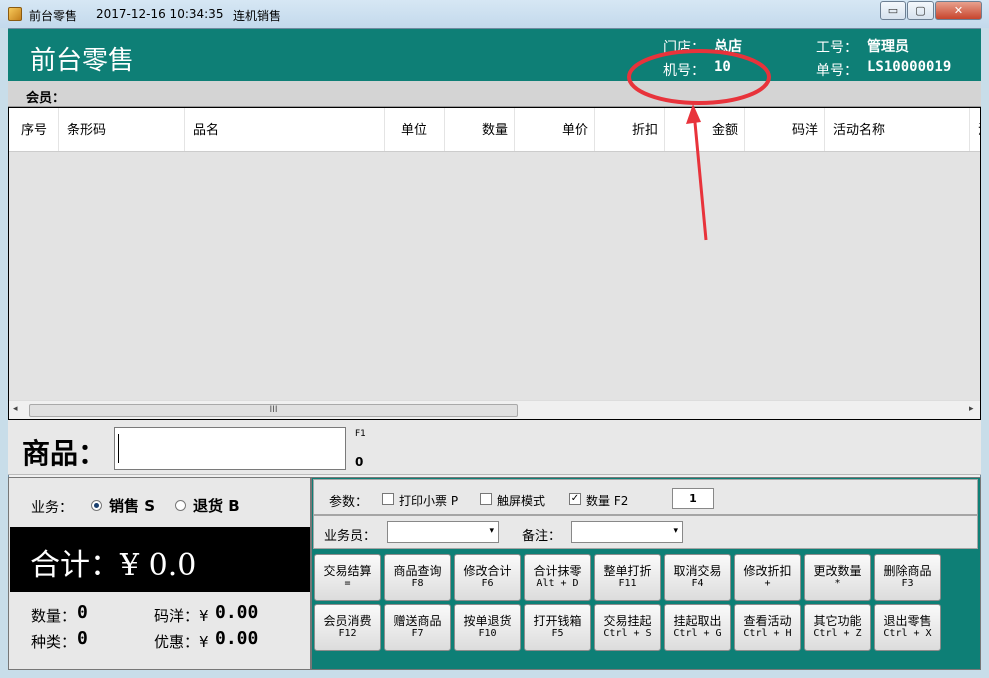  What do you see at coordinates (180, 505) in the screenshot?
I see `return-radio` at bounding box center [180, 505].